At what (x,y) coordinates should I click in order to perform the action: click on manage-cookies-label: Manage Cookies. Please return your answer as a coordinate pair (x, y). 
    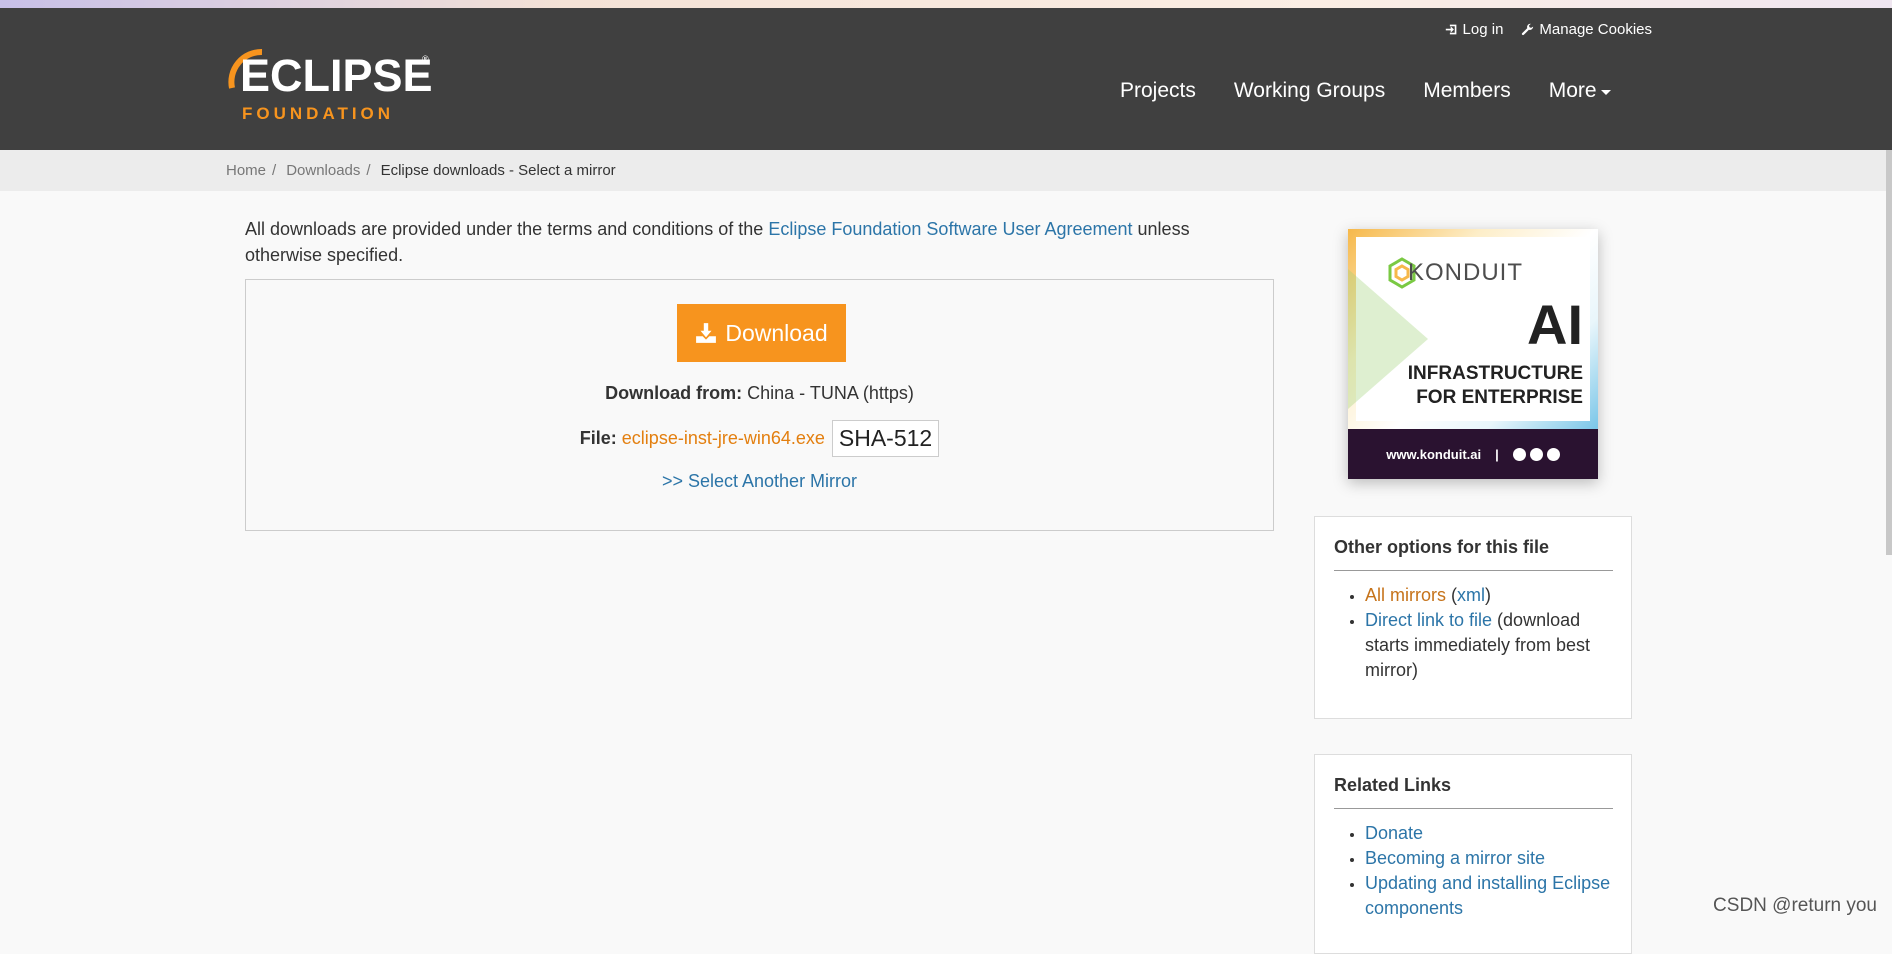
    Looking at the image, I should click on (1595, 29).